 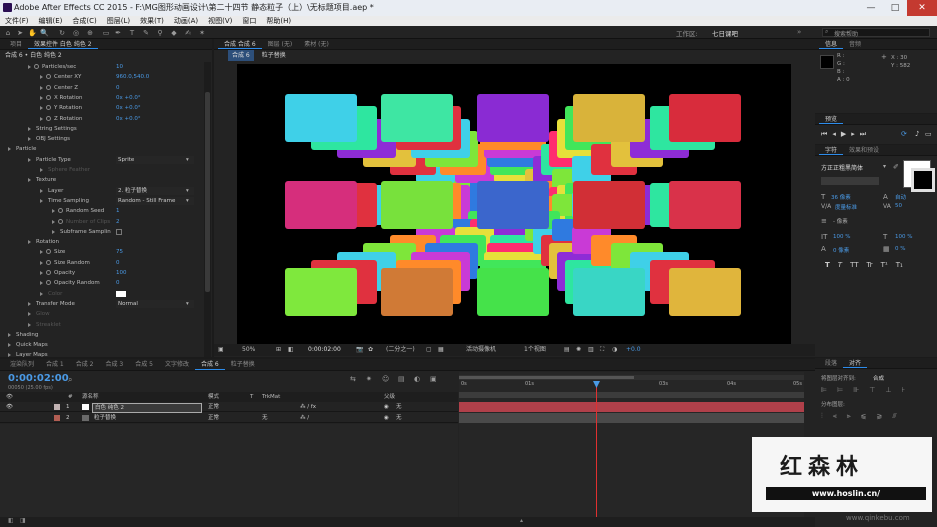 I want to click on property-dropdown: Normal, so click(x=155, y=303).